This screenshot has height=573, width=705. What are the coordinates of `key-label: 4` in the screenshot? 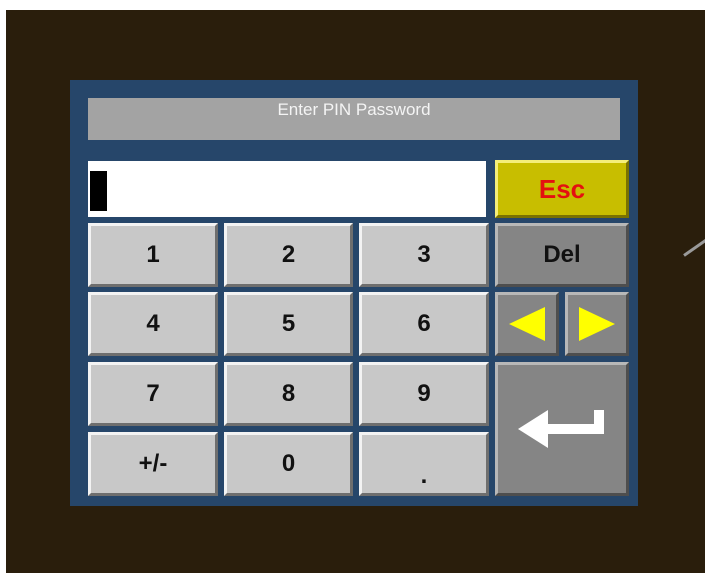 It's located at (153, 323).